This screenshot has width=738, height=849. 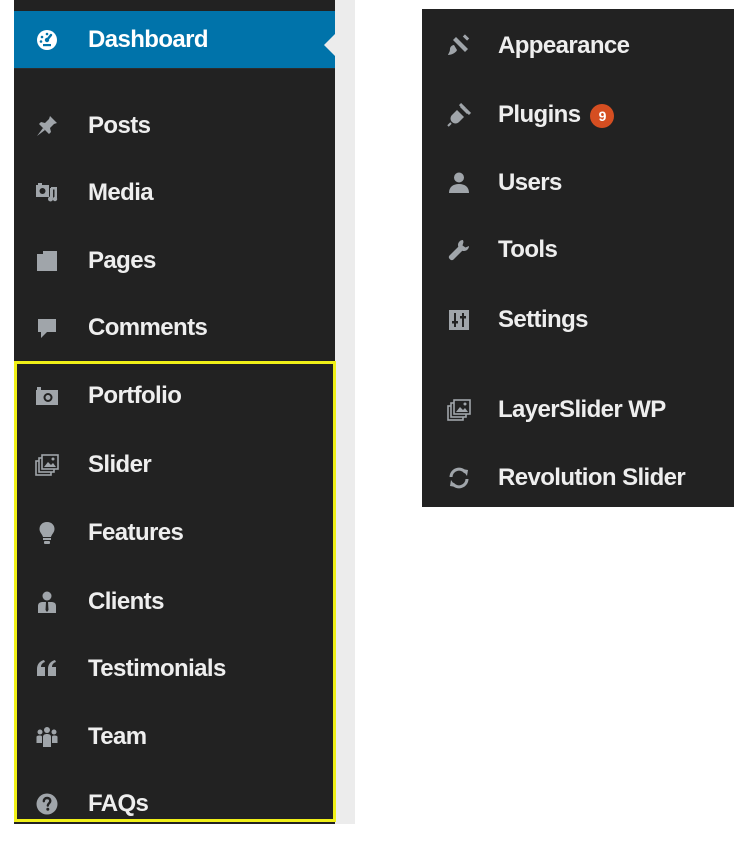 What do you see at coordinates (174, 465) in the screenshot?
I see `menu-item-slider: Slider` at bounding box center [174, 465].